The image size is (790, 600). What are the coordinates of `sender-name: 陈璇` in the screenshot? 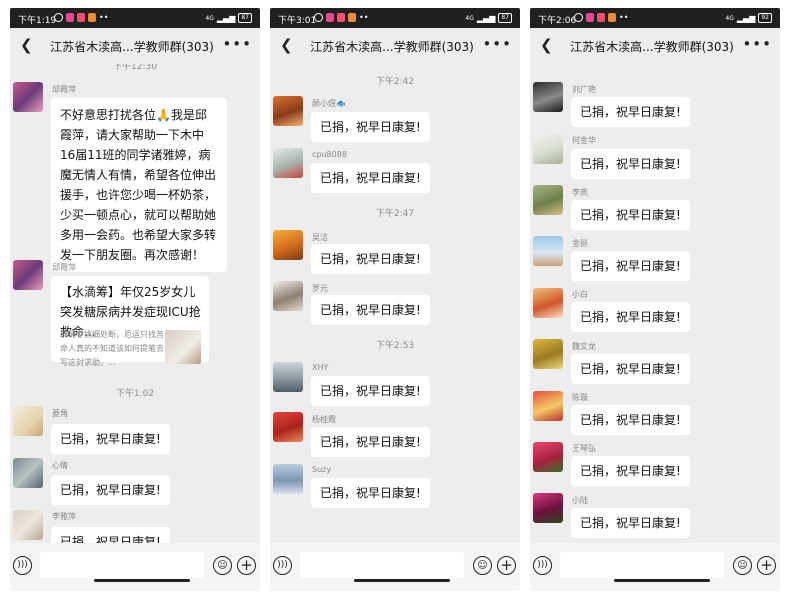 It's located at (580, 397).